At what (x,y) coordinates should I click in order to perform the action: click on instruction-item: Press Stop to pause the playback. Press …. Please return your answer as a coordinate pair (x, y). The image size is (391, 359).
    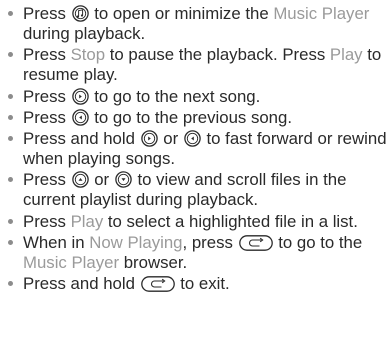
    Looking at the image, I should click on (196, 65).